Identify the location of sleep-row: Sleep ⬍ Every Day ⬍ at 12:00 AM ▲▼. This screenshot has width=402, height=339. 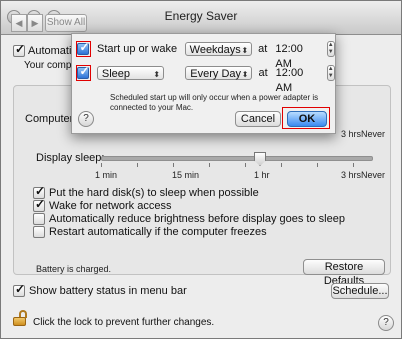
(205, 79).